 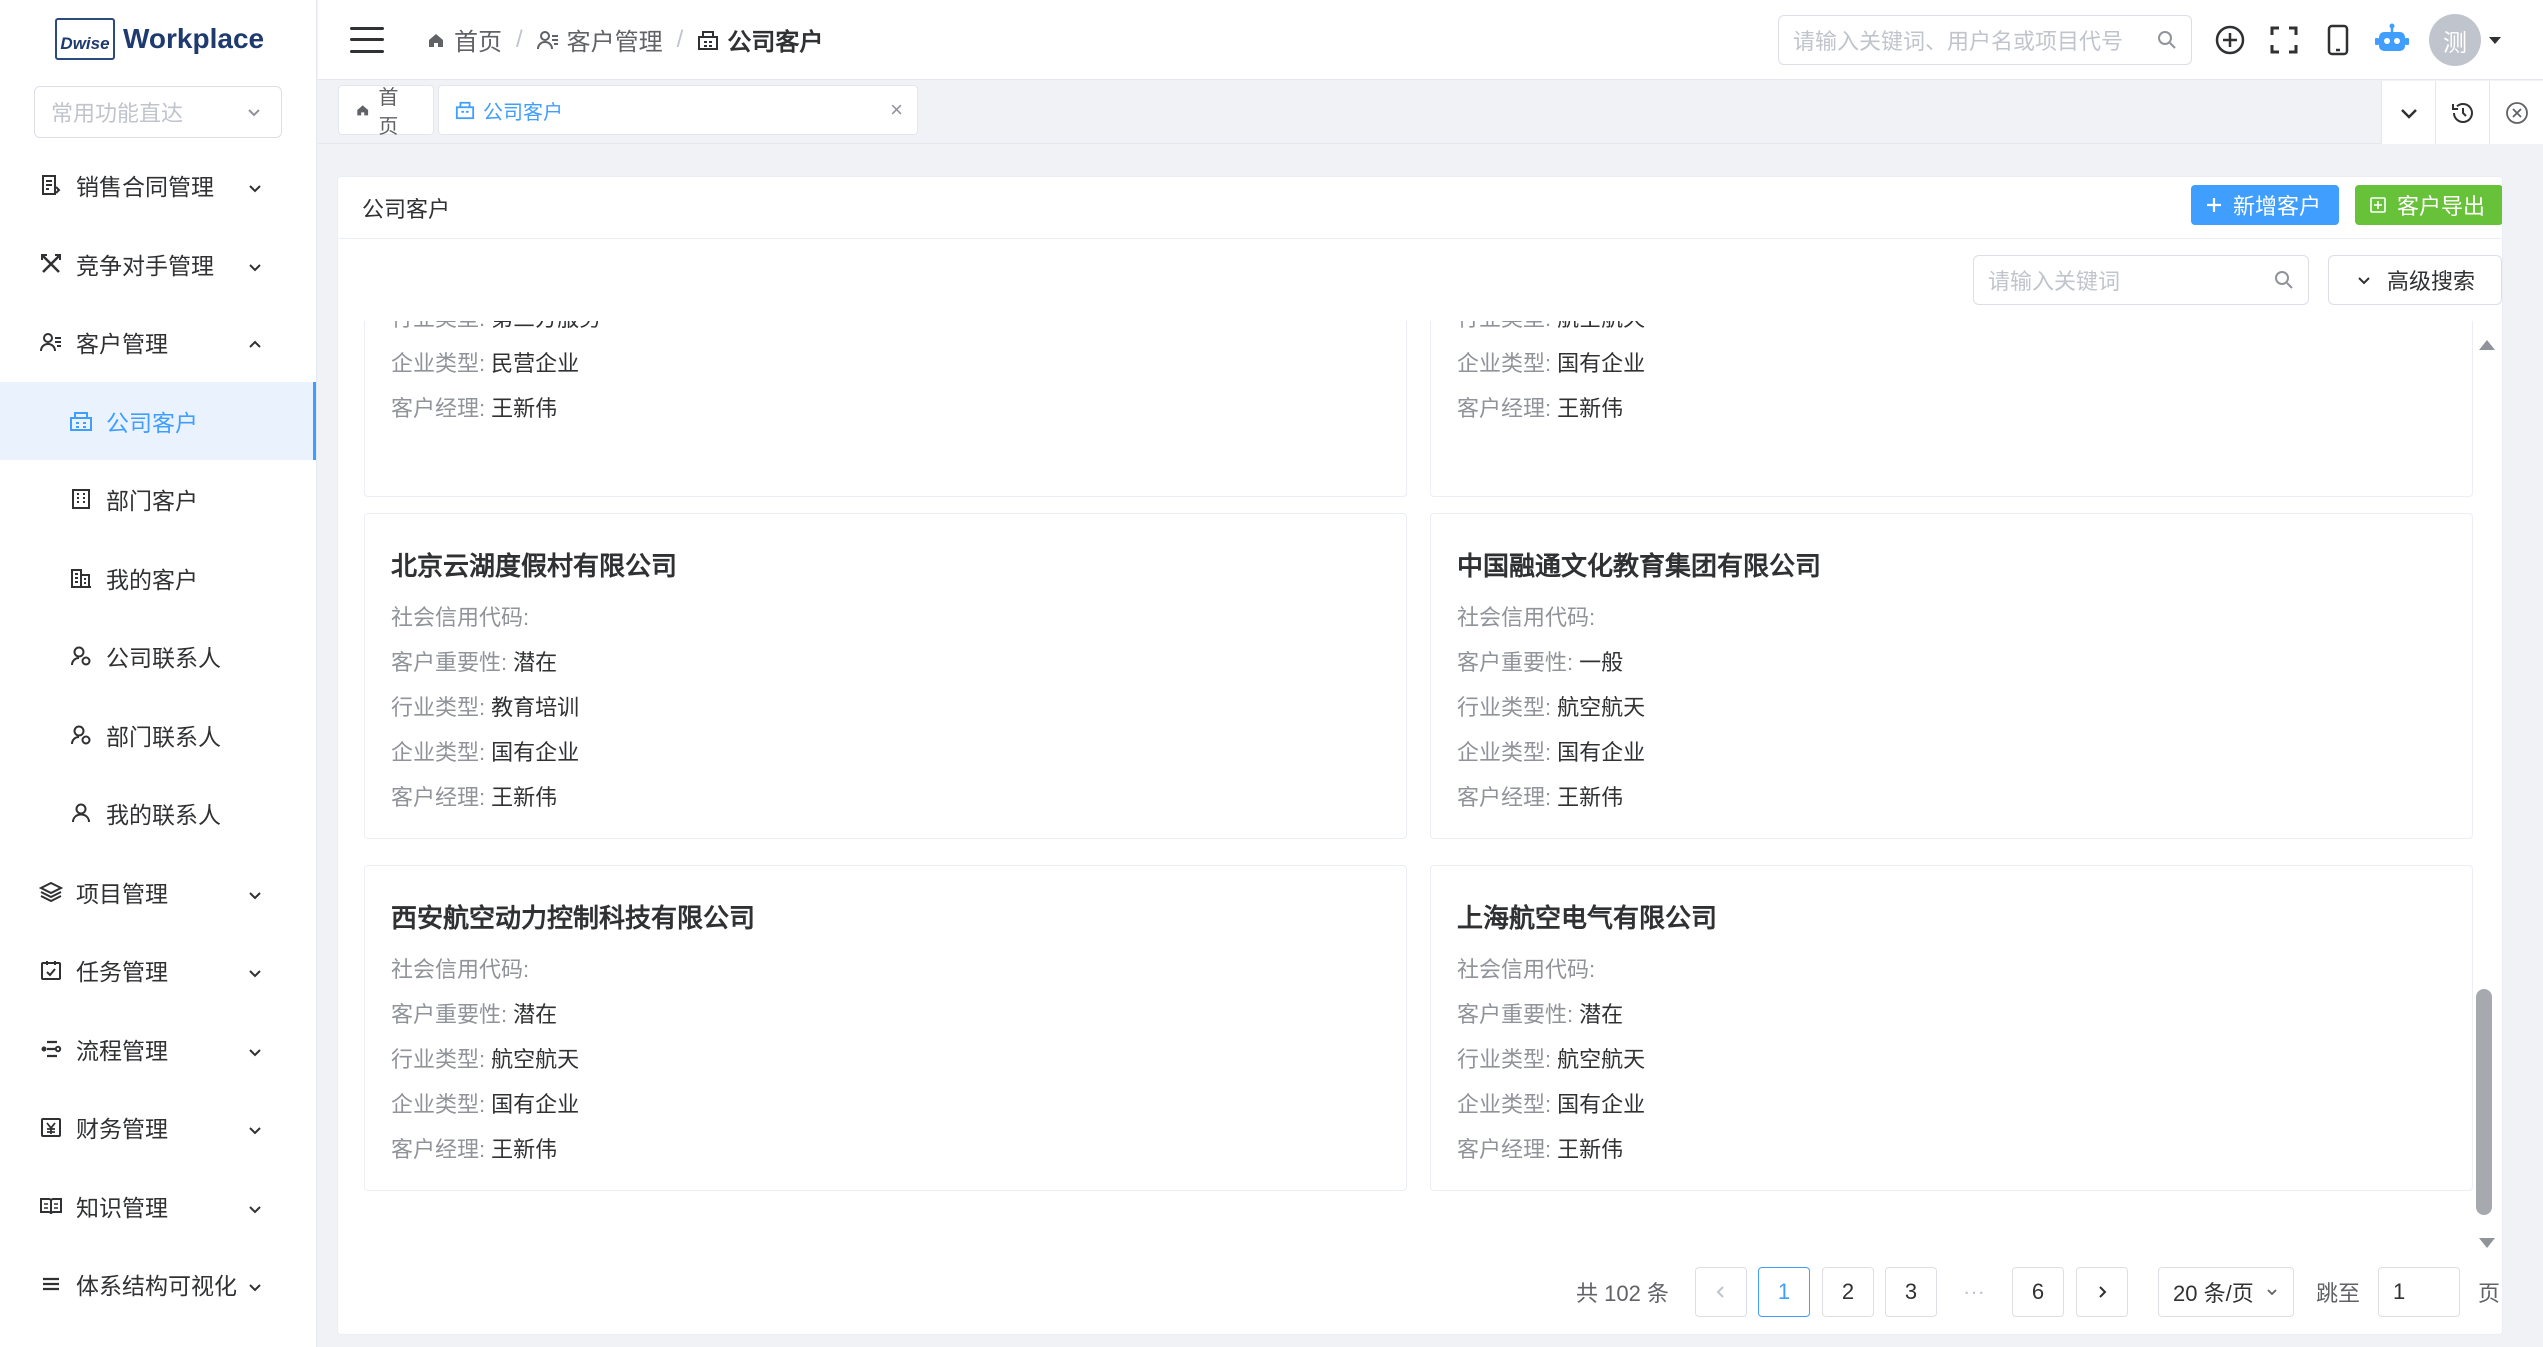 What do you see at coordinates (885, 330) in the screenshot?
I see `customer-field-industry: 行业类型: 第三方服务` at bounding box center [885, 330].